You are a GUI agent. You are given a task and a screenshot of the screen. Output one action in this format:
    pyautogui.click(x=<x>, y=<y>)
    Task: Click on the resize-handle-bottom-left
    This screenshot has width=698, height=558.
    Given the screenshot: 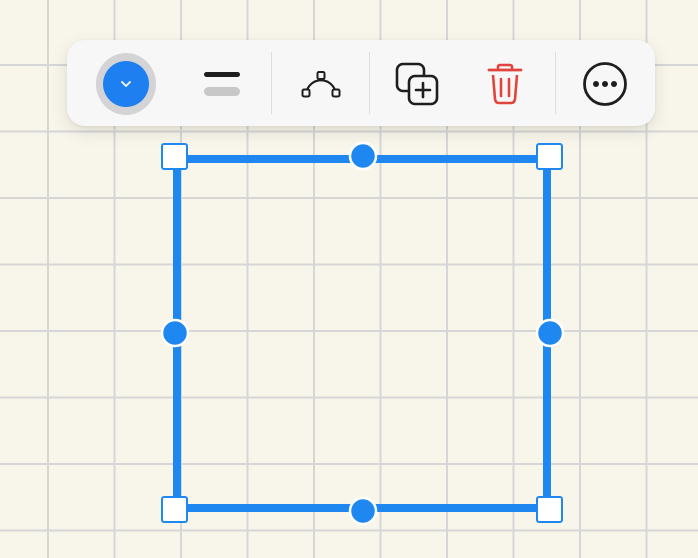 What is the action you would take?
    pyautogui.click(x=174, y=509)
    